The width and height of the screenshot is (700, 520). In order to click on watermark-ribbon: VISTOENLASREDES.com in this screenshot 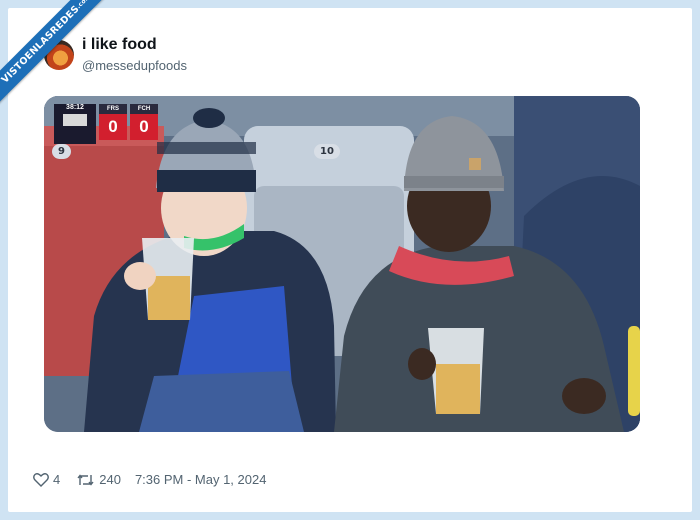, I will do `click(55, 55)`.